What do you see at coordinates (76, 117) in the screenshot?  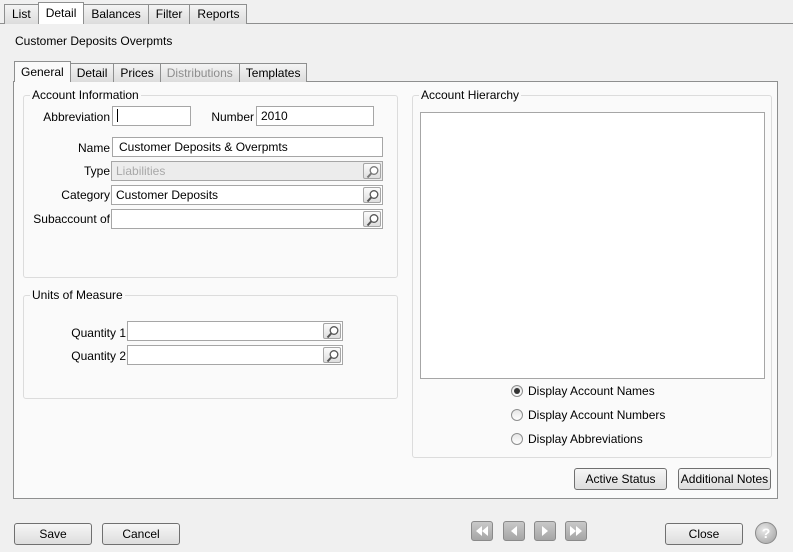 I see `abbreviation-label: Abbreviation` at bounding box center [76, 117].